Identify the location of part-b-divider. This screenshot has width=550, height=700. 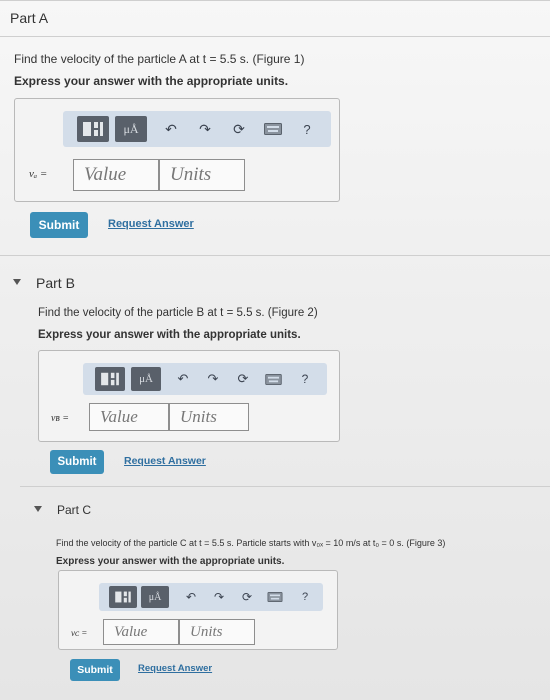
(275, 255).